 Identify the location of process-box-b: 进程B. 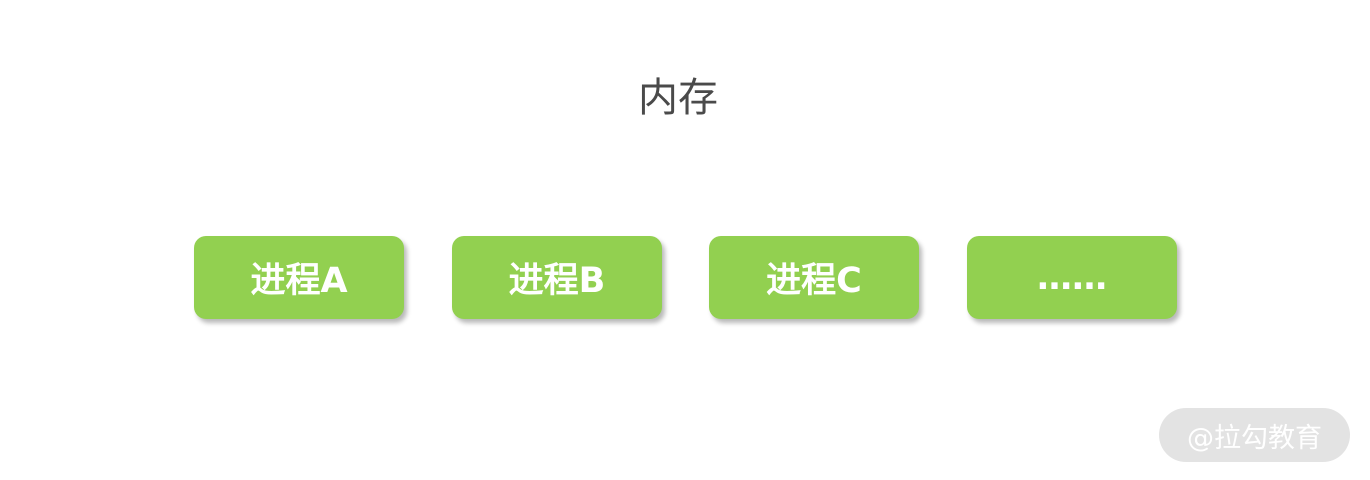
(557, 277).